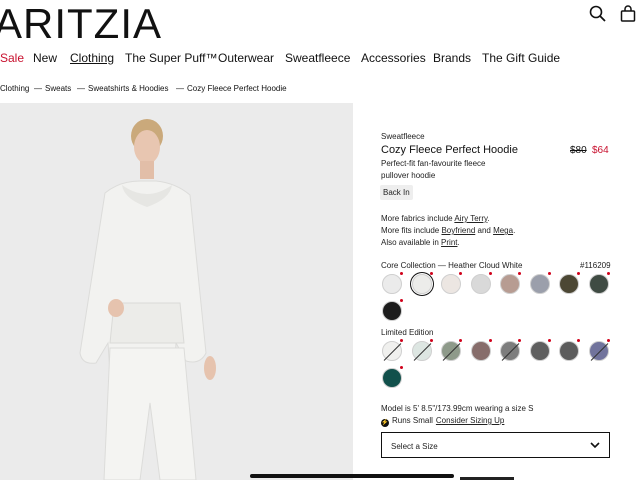 This screenshot has height=480, width=640. Describe the element at coordinates (92, 58) in the screenshot. I see `nav-item-clothing: Clothing` at that location.